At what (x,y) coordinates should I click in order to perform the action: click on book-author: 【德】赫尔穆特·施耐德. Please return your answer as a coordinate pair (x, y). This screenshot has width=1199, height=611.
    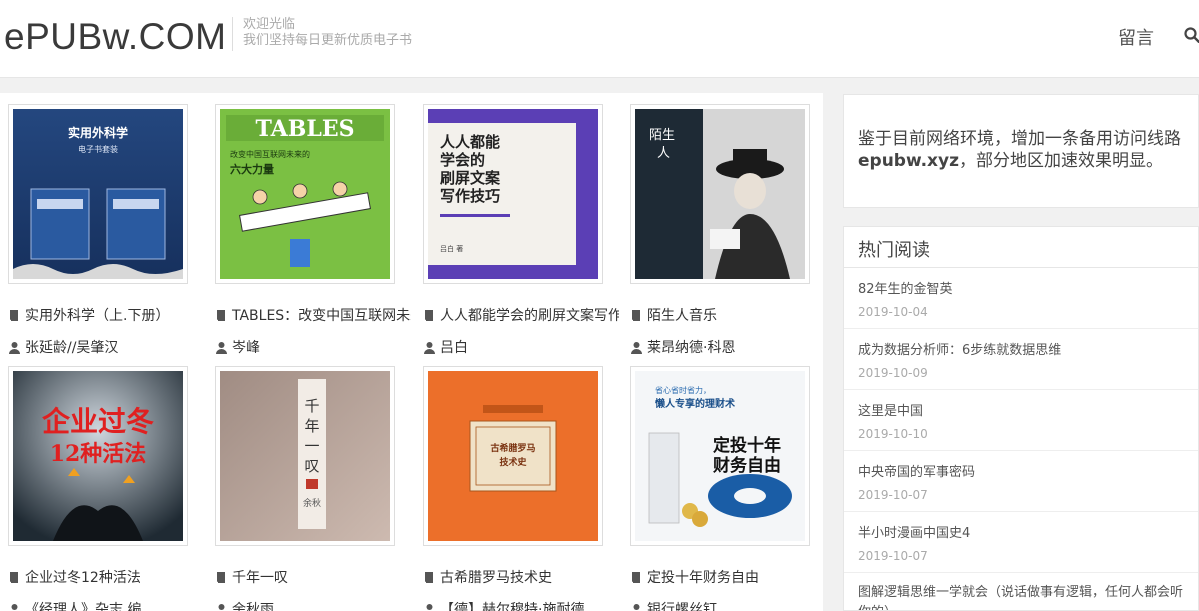
    Looking at the image, I should click on (521, 605).